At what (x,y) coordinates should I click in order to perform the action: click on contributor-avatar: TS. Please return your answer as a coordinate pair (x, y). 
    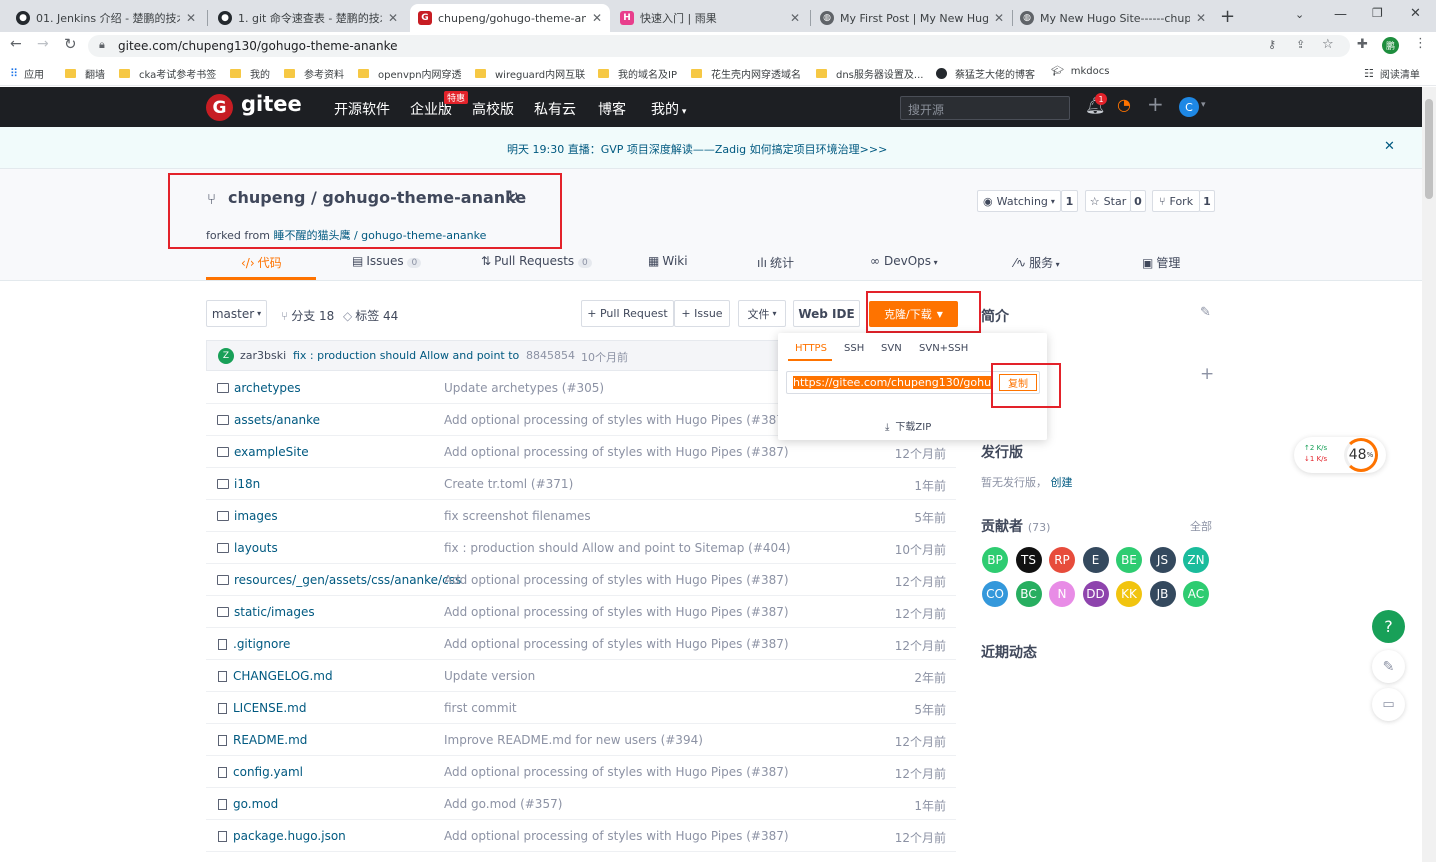
    Looking at the image, I should click on (1028, 560).